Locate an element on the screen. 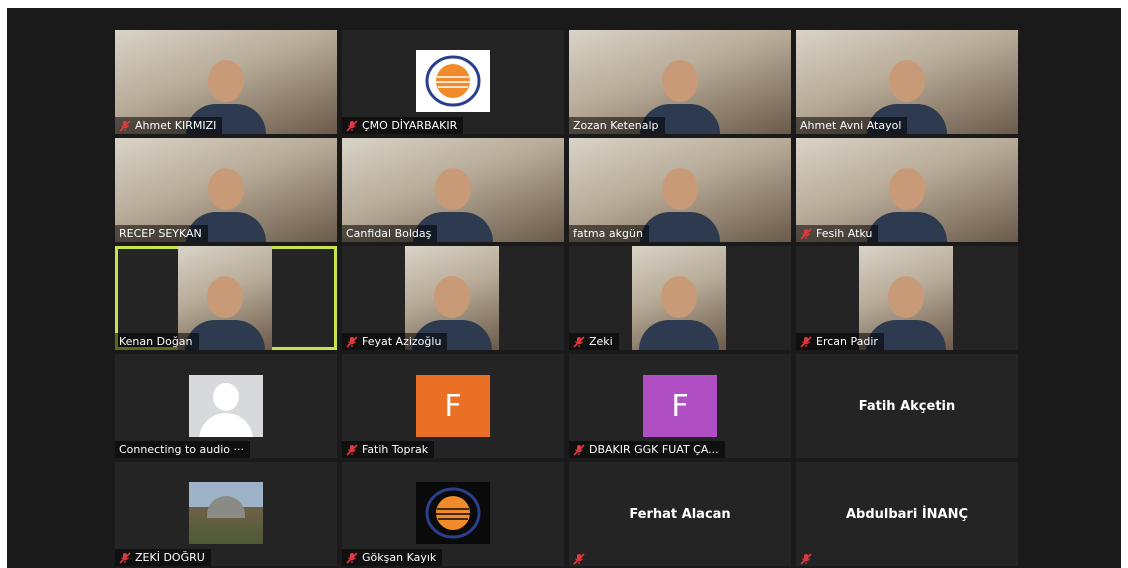  participant-video is located at coordinates (679, 298).